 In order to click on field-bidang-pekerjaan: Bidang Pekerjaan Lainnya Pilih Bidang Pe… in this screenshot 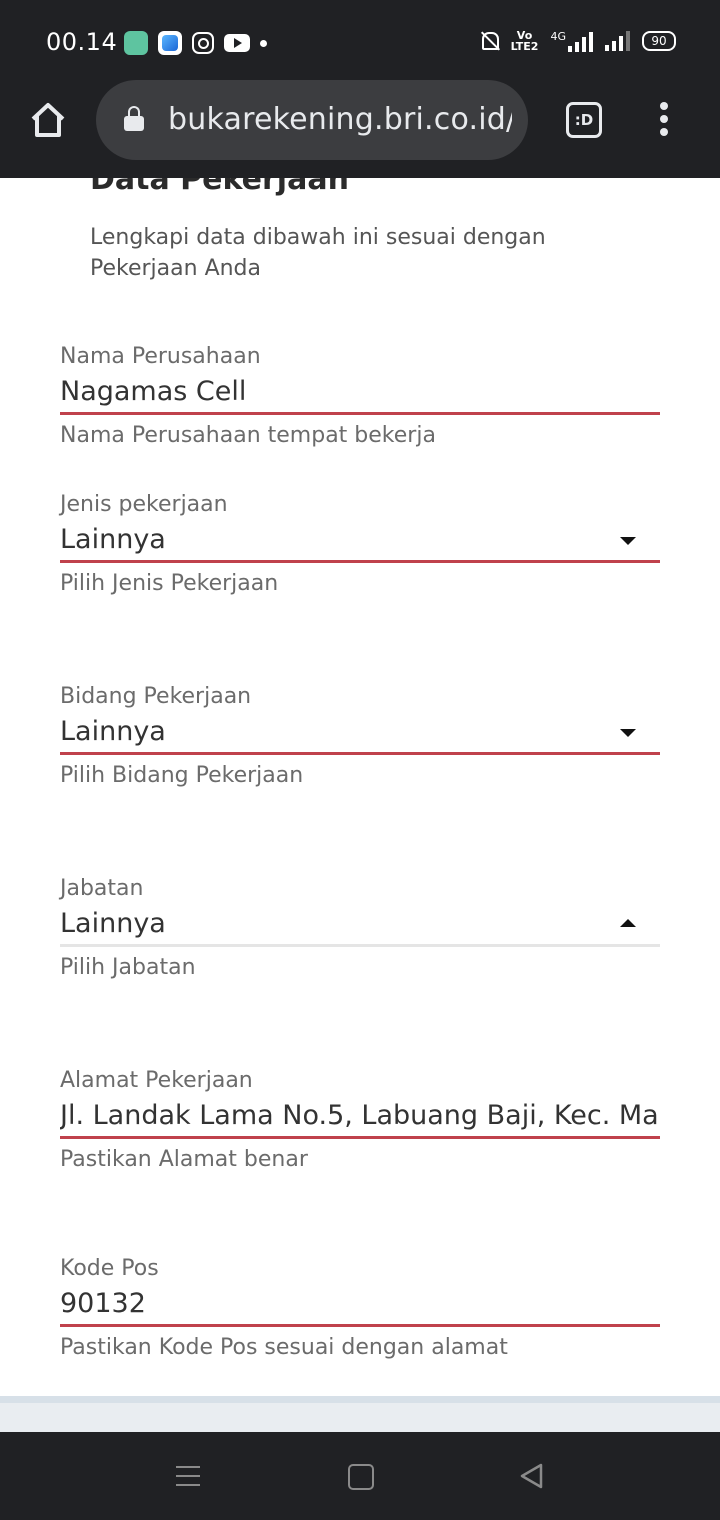, I will do `click(360, 736)`.